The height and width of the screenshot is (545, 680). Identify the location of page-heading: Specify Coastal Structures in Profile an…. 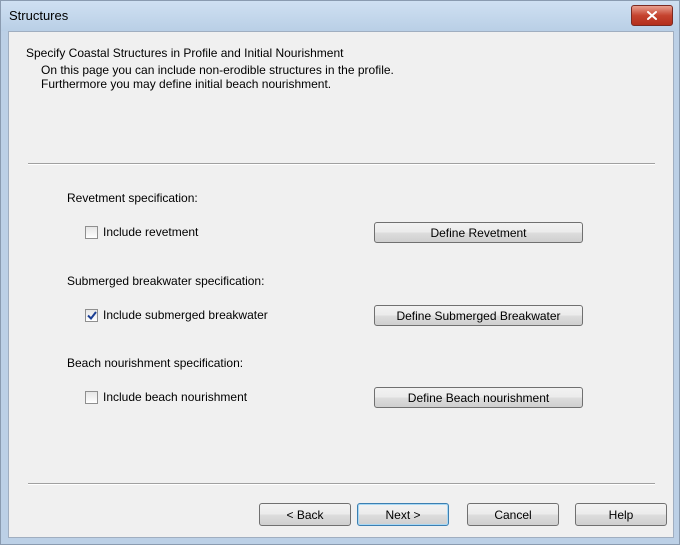
(185, 53).